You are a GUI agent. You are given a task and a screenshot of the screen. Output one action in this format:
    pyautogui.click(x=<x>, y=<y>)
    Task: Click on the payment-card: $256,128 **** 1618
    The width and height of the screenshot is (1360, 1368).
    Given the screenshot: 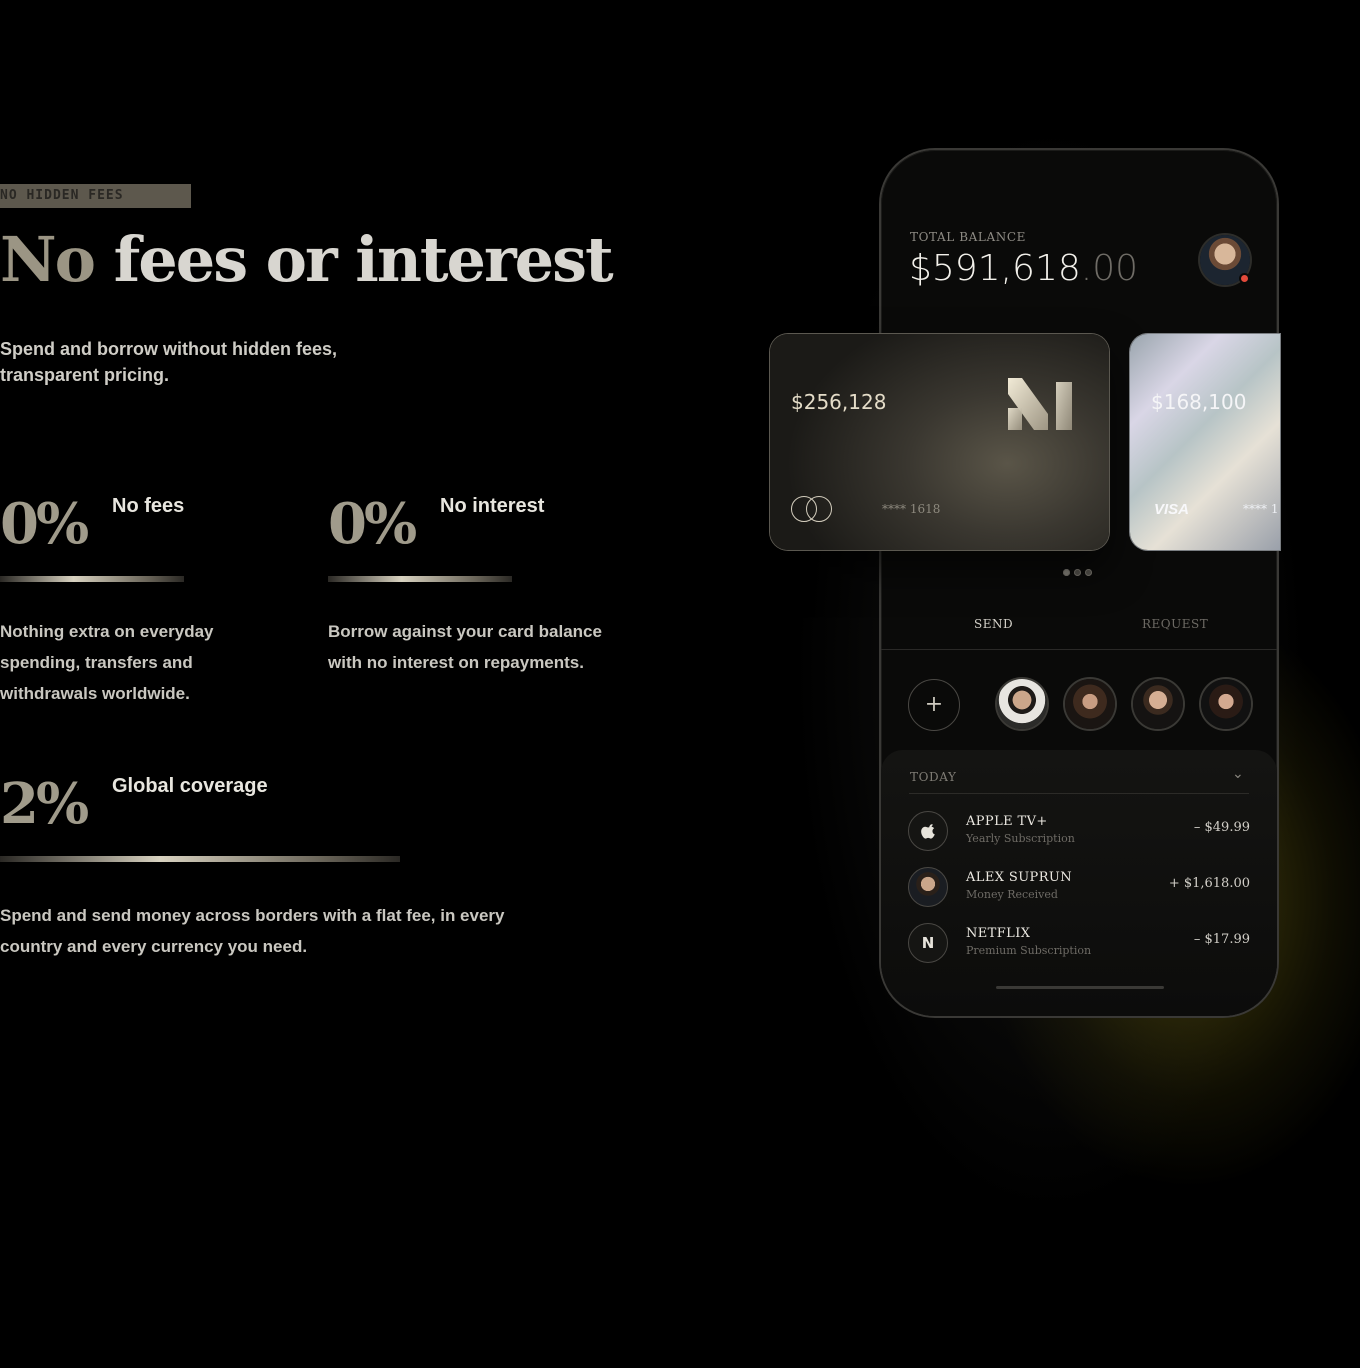 What is the action you would take?
    pyautogui.click(x=939, y=442)
    